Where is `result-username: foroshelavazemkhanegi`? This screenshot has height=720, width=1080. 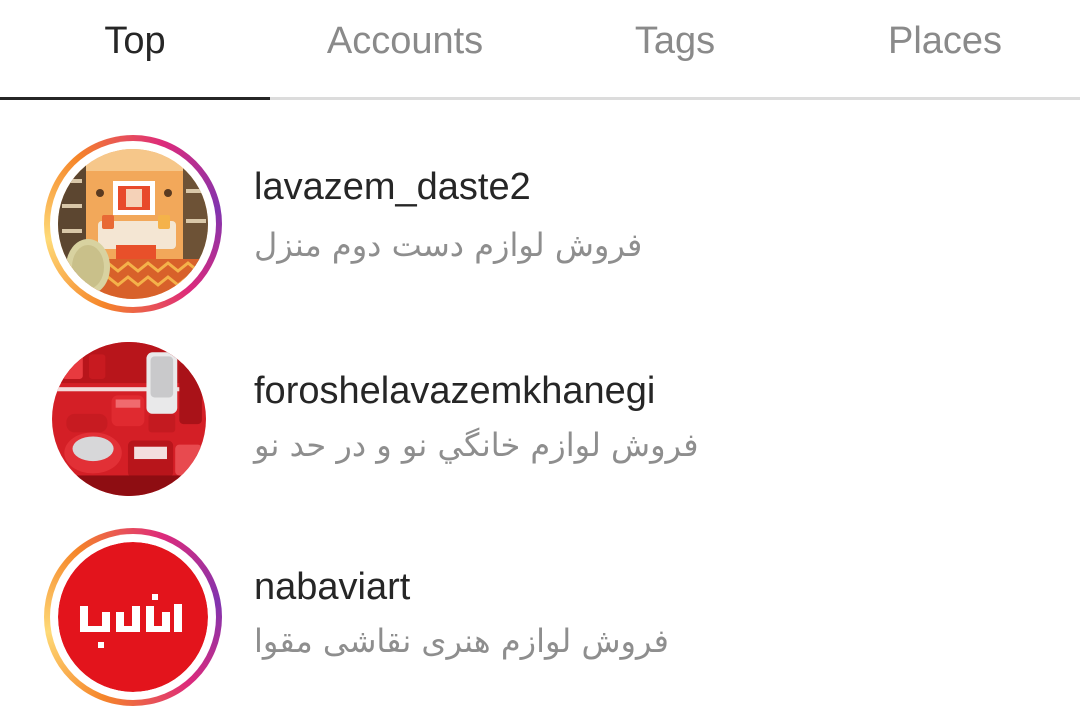 result-username: foroshelavazemkhanegi is located at coordinates (455, 391).